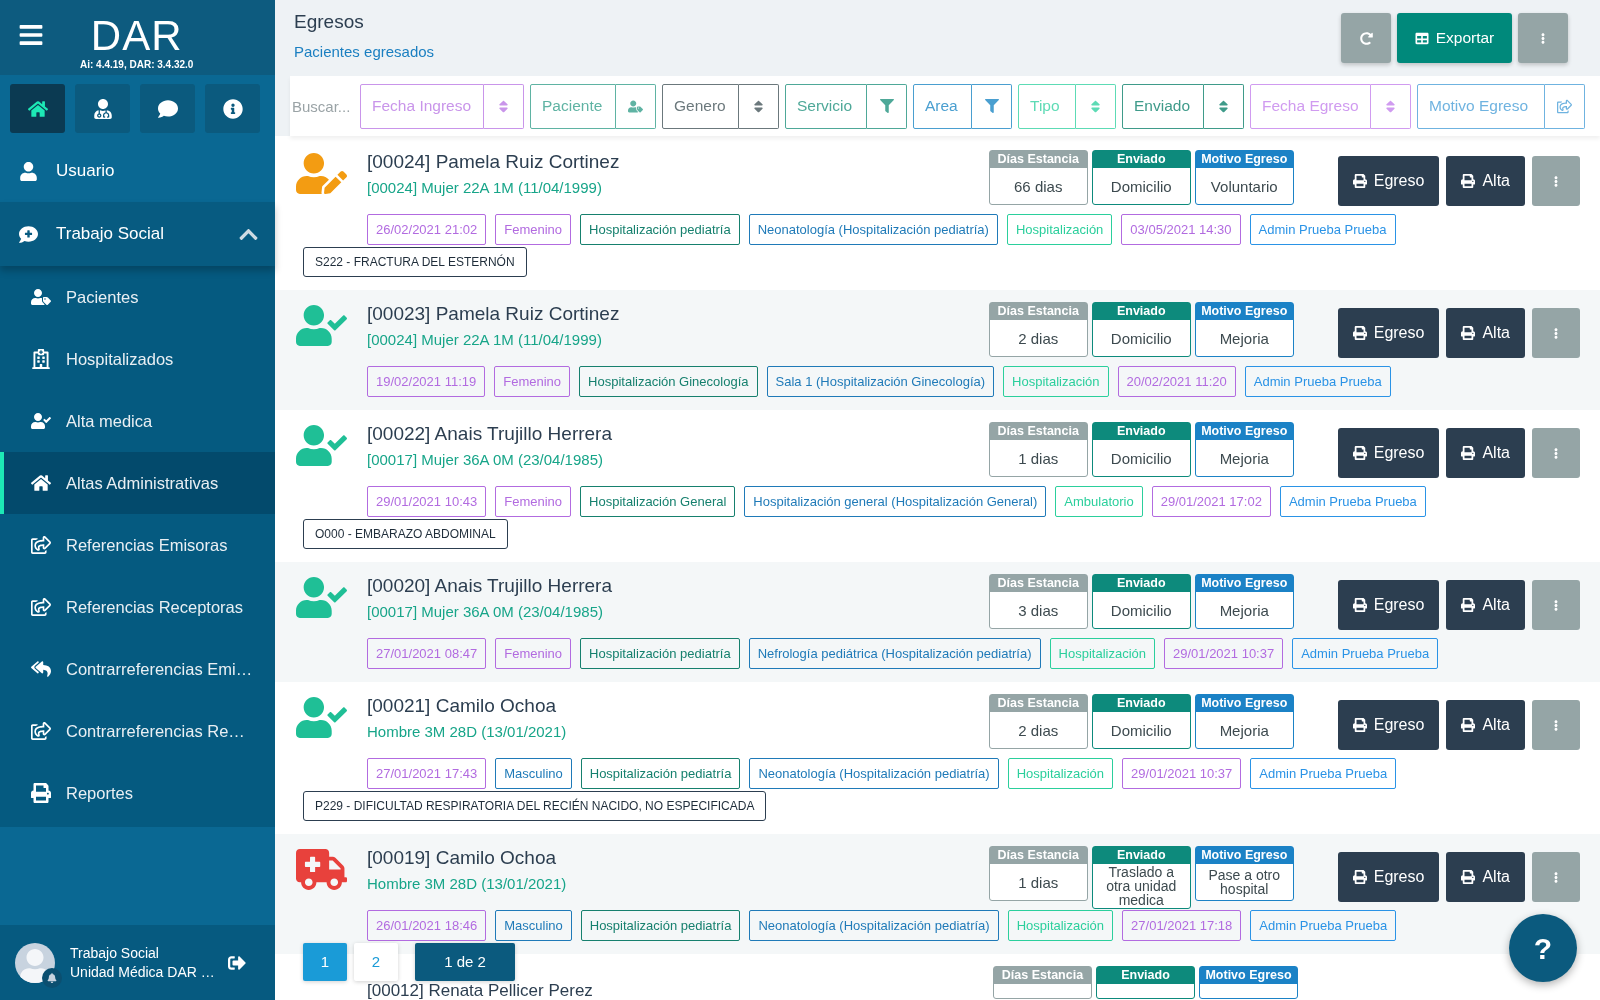  I want to click on filter-field: Enviado, so click(1163, 106).